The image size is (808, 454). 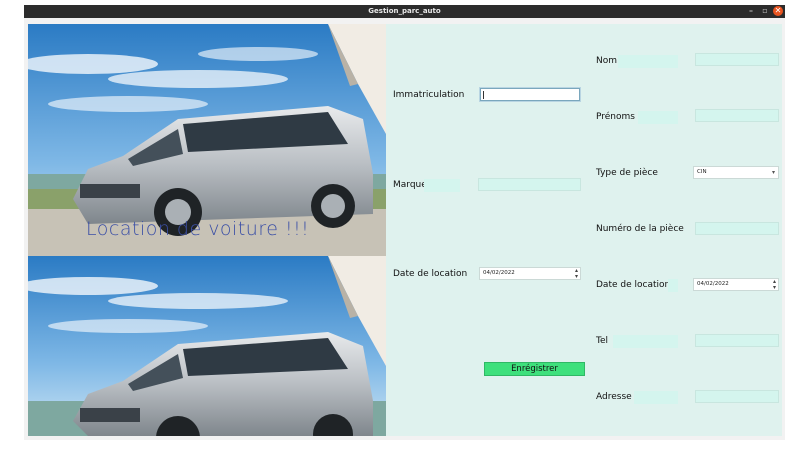 I want to click on window-titlebar: Gestion_parc_auto – ▫ ✕, so click(x=404, y=11).